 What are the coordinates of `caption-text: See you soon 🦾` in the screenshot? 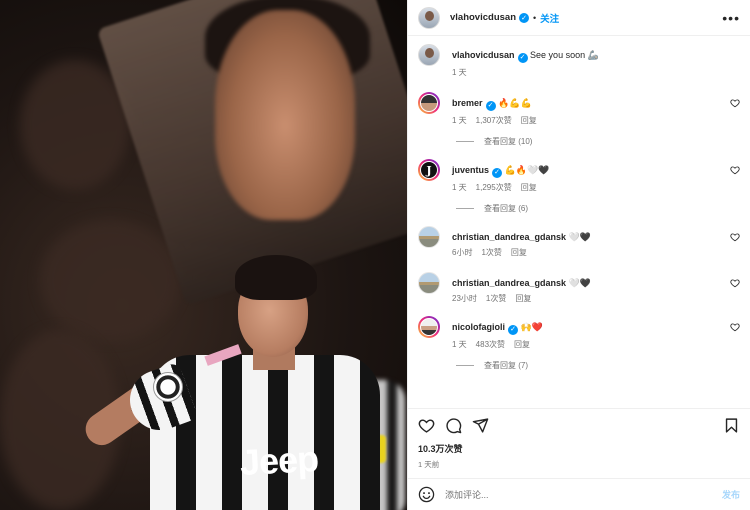 It's located at (564, 55).